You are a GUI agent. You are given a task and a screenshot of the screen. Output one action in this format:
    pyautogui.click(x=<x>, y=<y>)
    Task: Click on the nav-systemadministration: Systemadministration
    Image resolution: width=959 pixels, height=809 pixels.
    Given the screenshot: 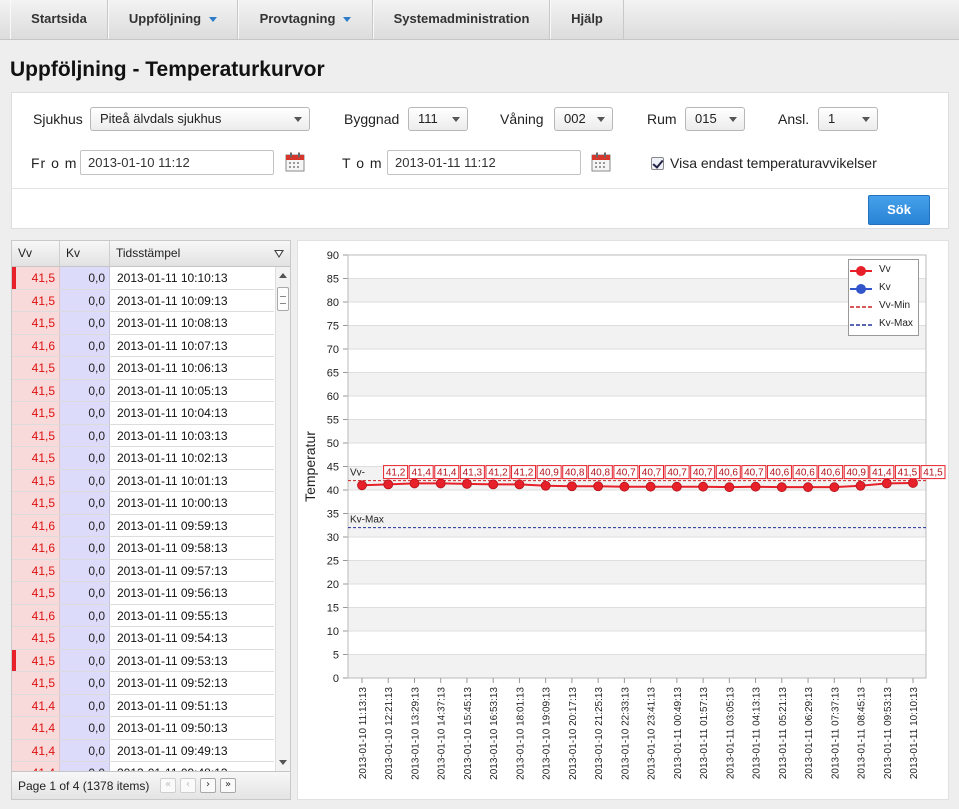 What is the action you would take?
    pyautogui.click(x=461, y=19)
    